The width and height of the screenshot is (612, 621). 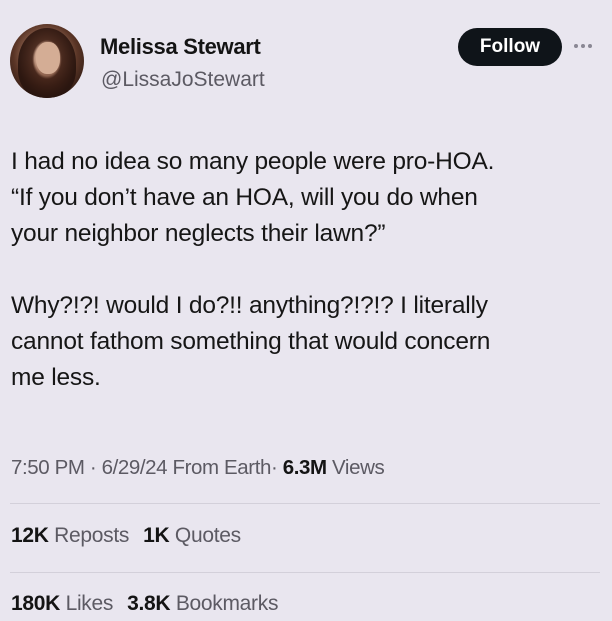 I want to click on stats-row-likes-bookmarks: 180K Likes 3.8K Bookmarks, so click(x=144, y=604).